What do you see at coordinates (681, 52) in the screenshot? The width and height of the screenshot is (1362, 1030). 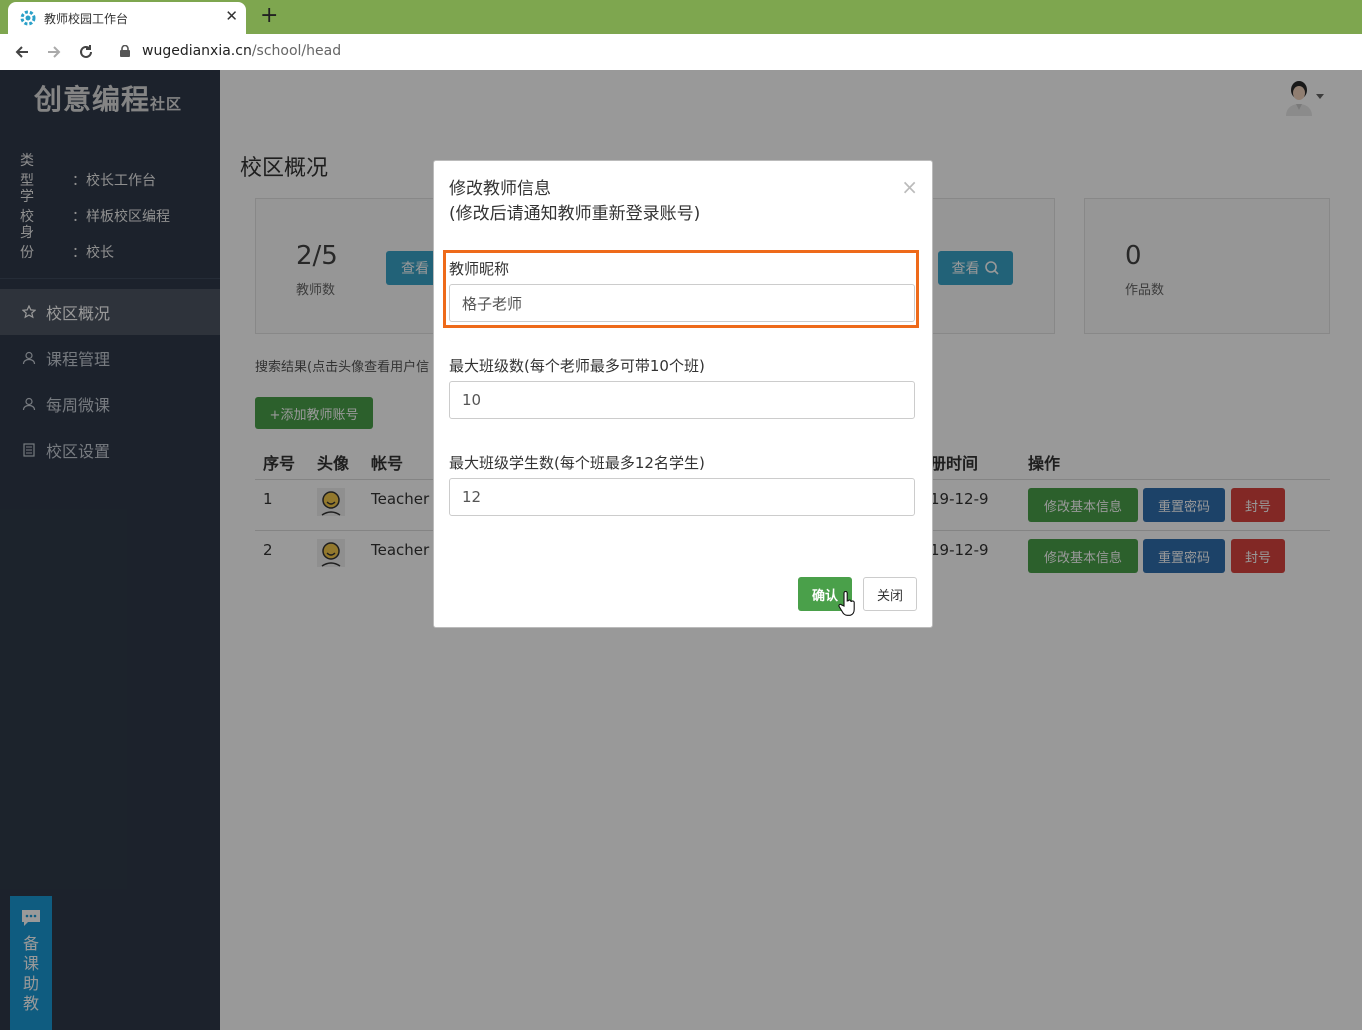 I see `address-bar: wugedianxia.cn/school/head` at bounding box center [681, 52].